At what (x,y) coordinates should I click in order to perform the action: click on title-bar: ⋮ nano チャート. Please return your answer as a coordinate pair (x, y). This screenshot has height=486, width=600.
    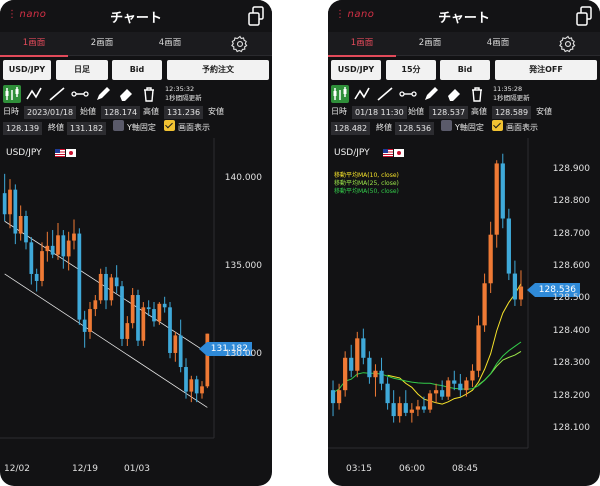
    Looking at the image, I should click on (464, 16).